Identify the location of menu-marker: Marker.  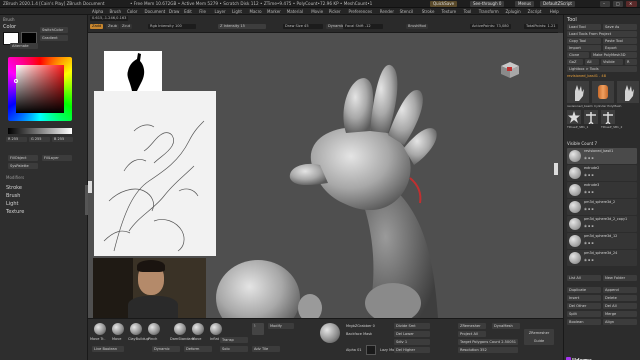
(274, 11).